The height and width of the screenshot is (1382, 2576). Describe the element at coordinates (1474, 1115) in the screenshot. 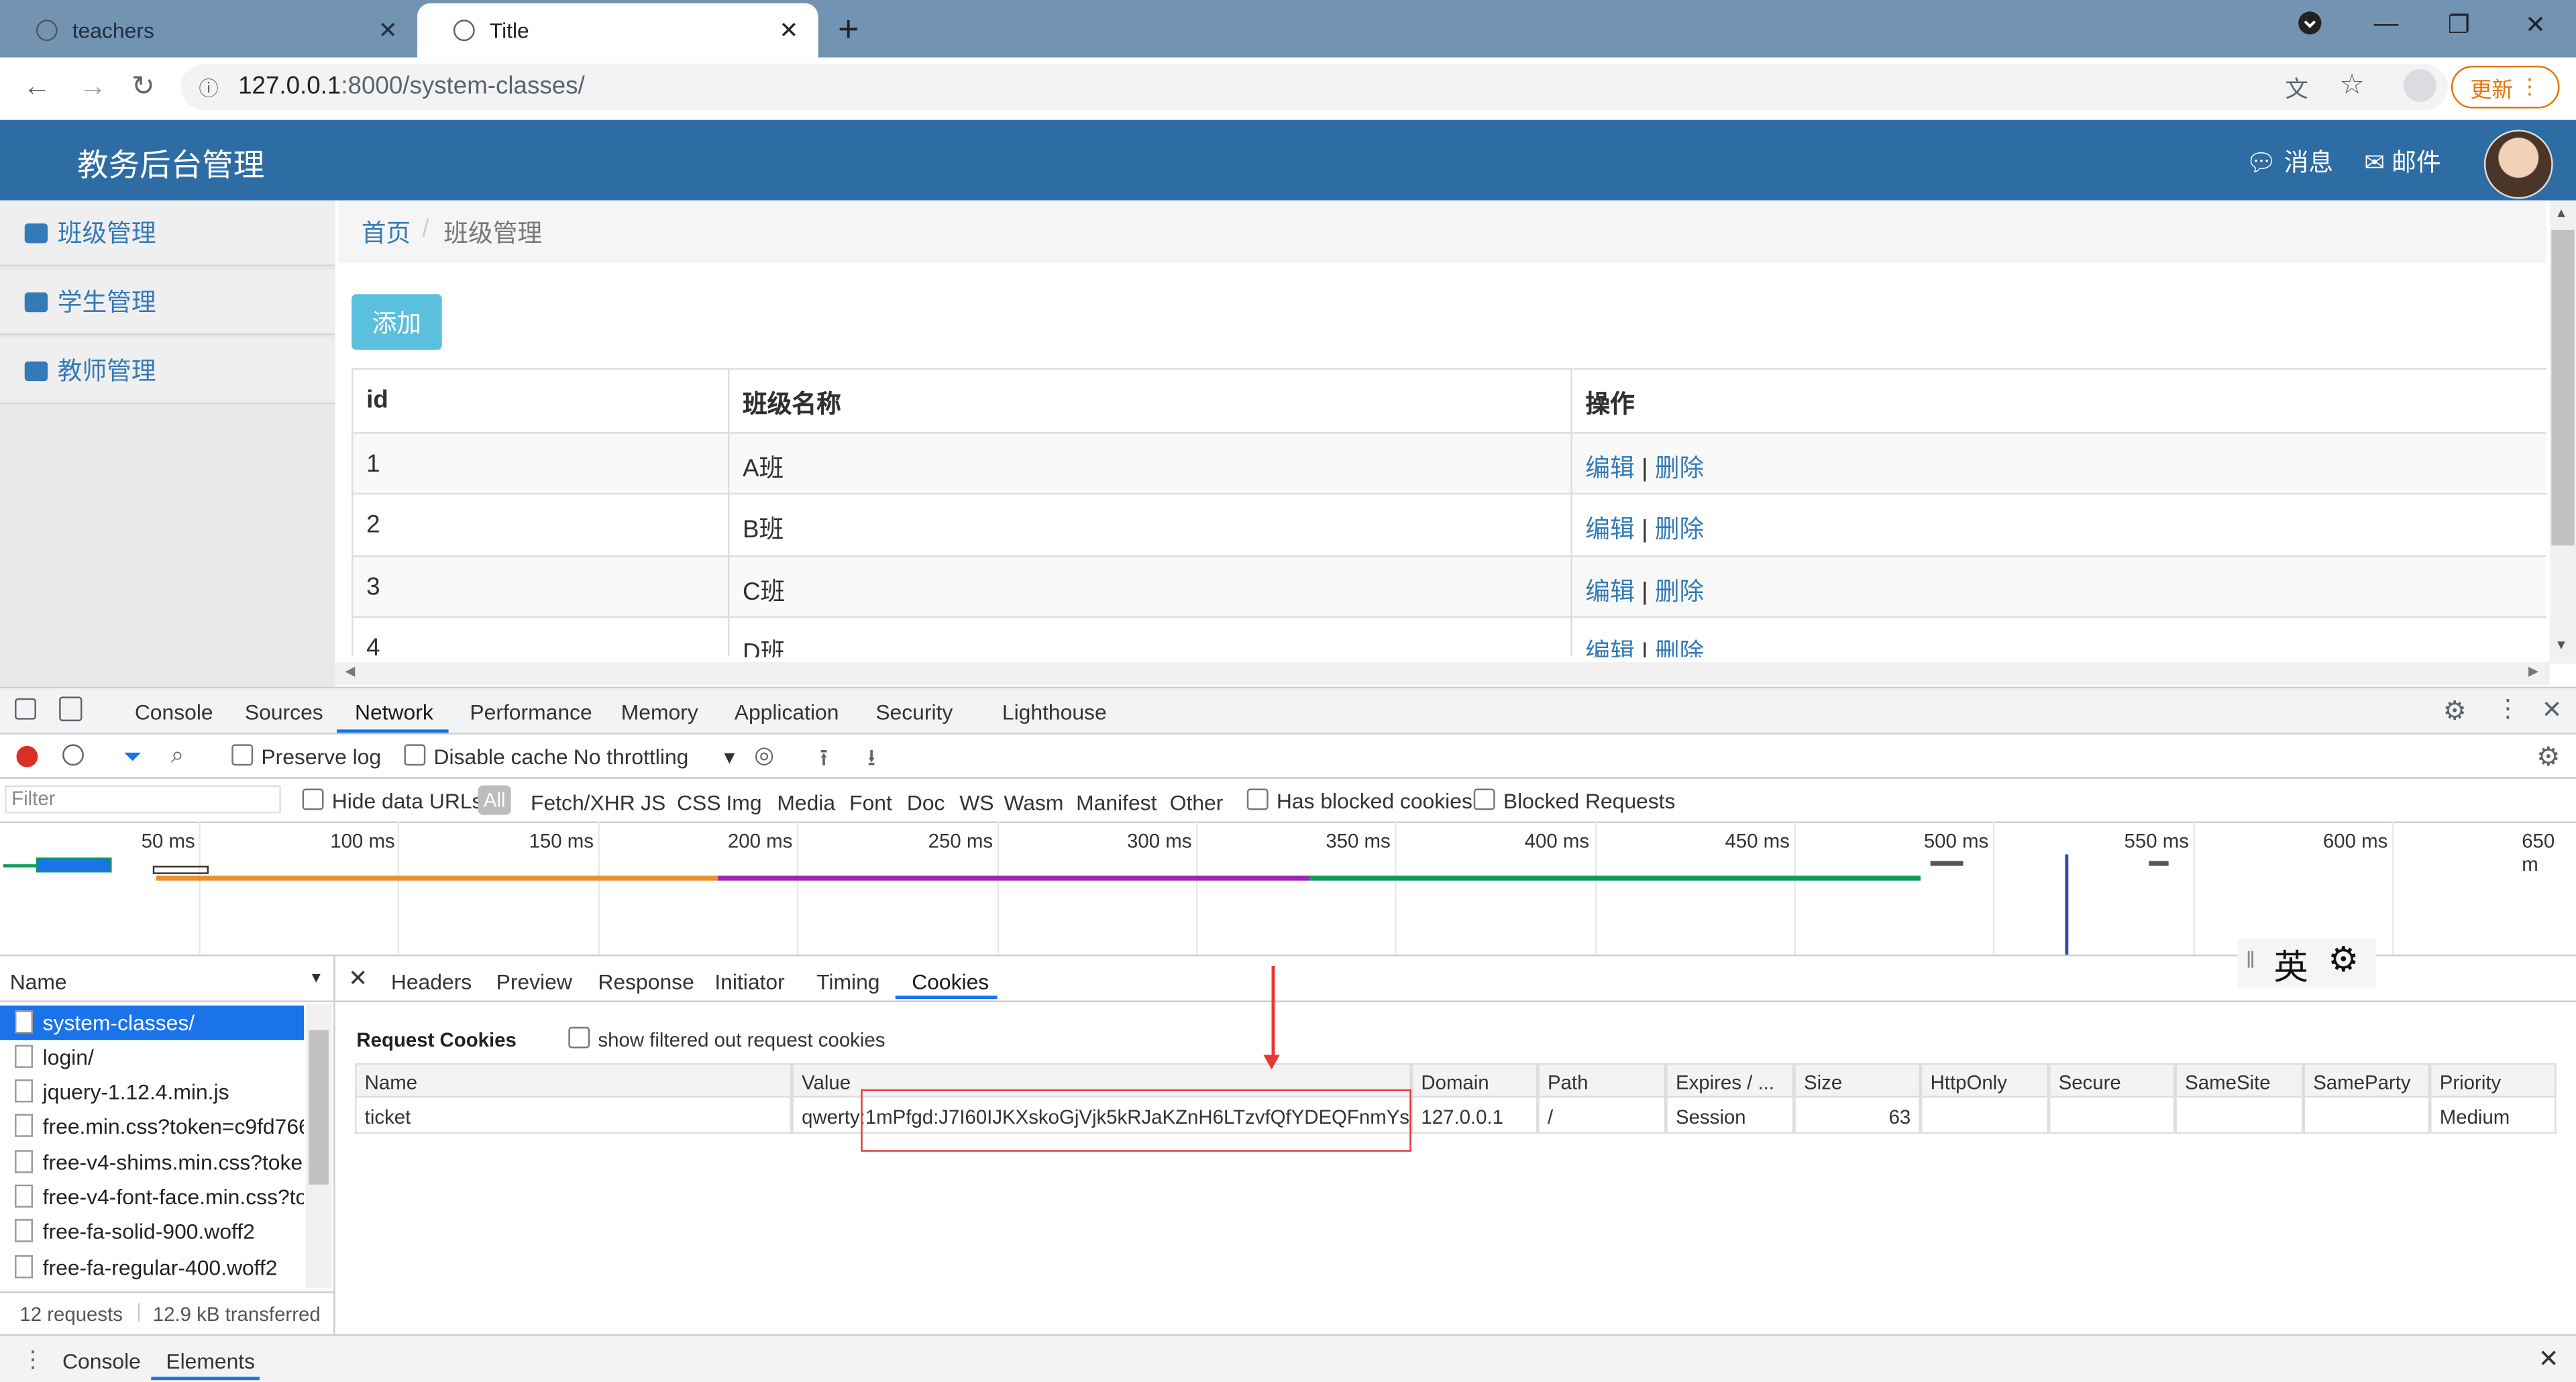

I see `cookie-domain: 127.0.0.1` at that location.